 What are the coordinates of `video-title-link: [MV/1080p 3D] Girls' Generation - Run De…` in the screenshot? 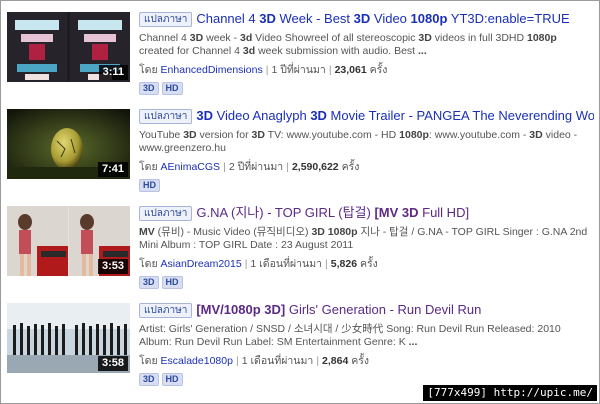 It's located at (338, 309).